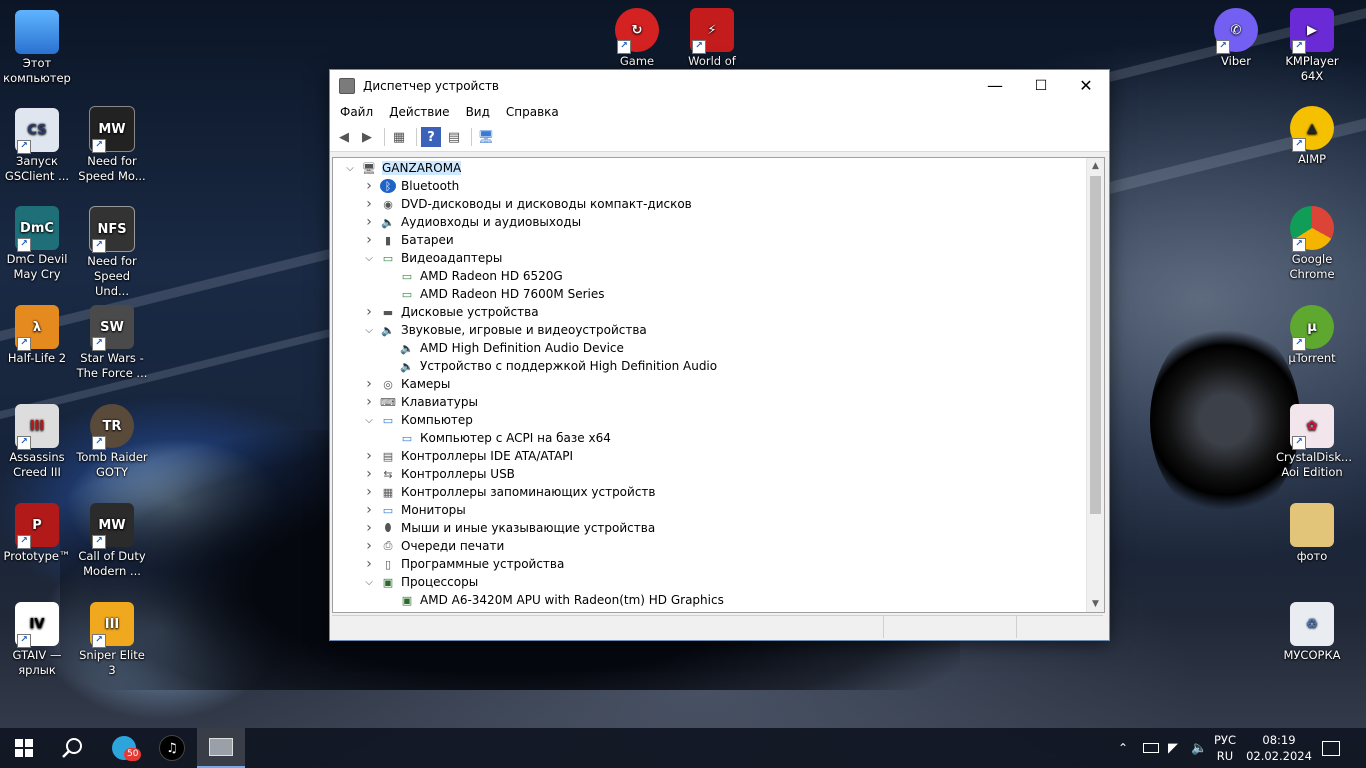 This screenshot has width=1366, height=768. Describe the element at coordinates (718, 456) in the screenshot. I see `tree-category: › ▤ Контроллеры IDE ATA/ATAPI` at that location.